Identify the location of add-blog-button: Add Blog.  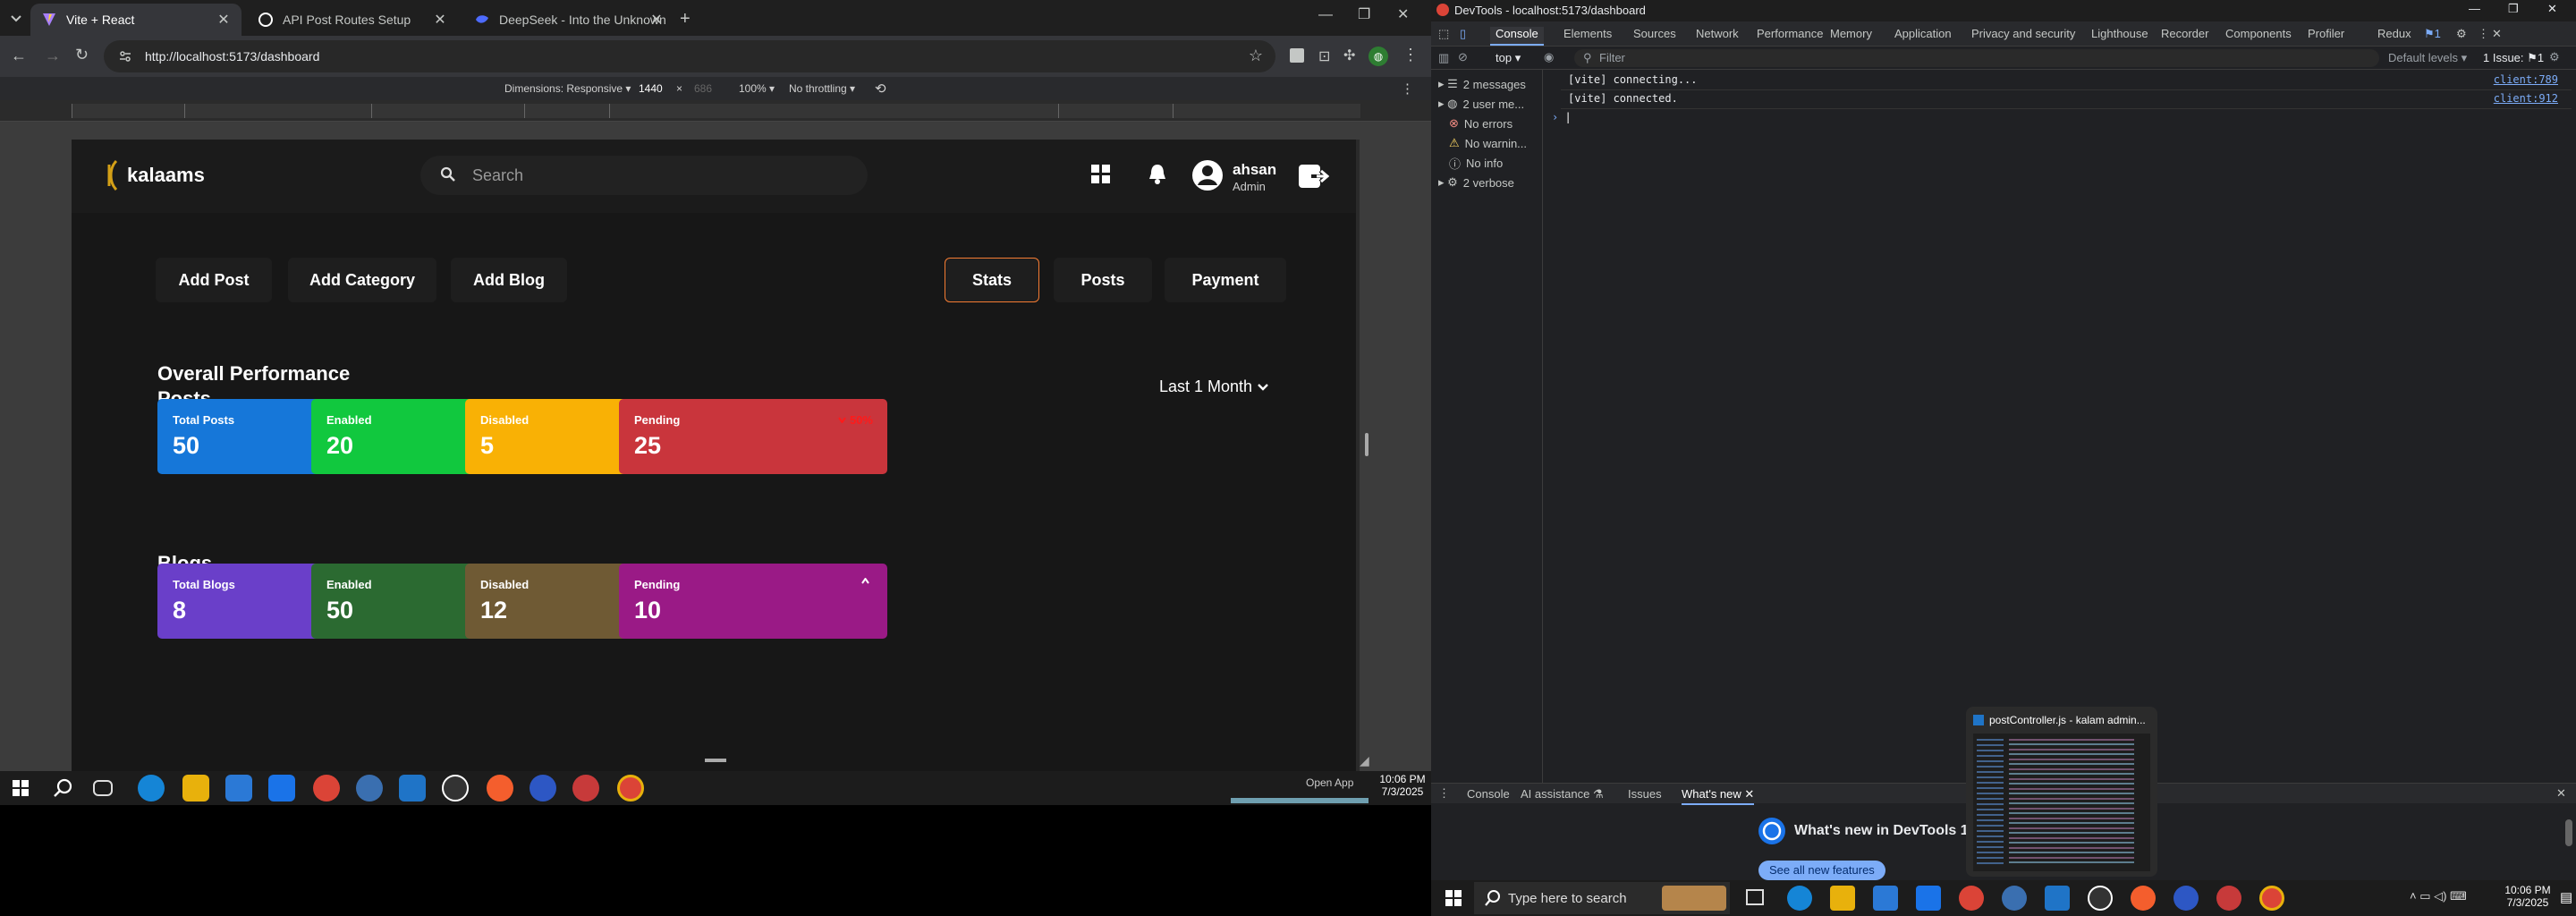
(509, 280).